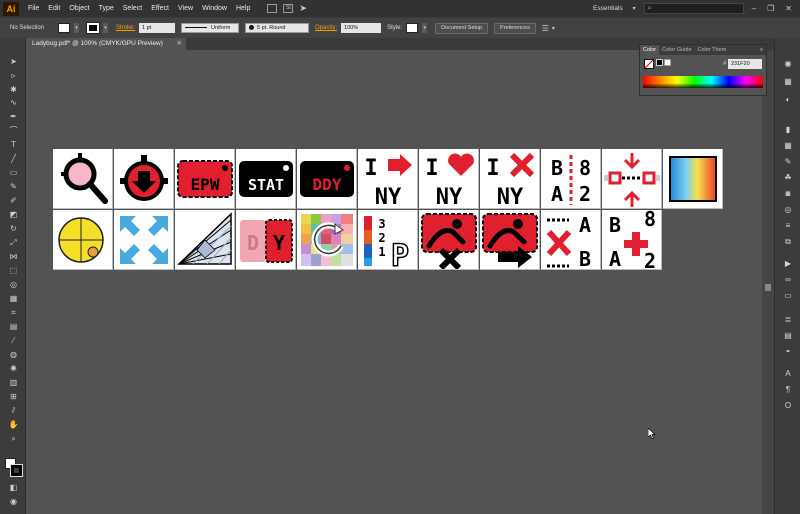 The image size is (800, 514). Describe the element at coordinates (132, 8) in the screenshot. I see `menu-select: Select` at that location.